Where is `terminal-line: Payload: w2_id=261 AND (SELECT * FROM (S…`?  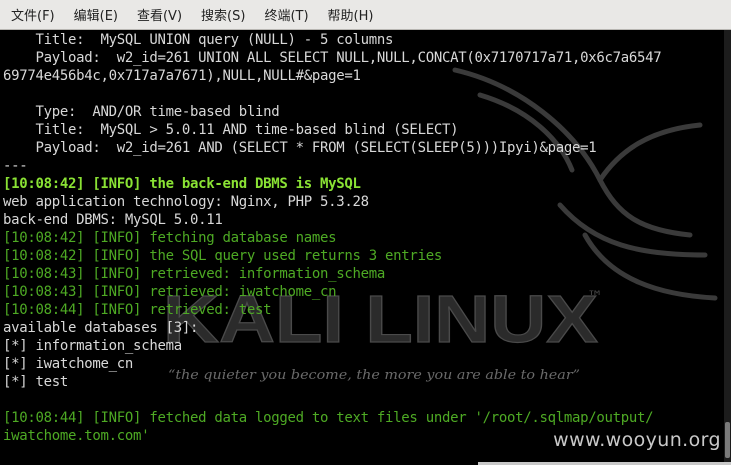
terminal-line: Payload: w2_id=261 AND (SELECT * FROM (S… is located at coordinates (300, 148).